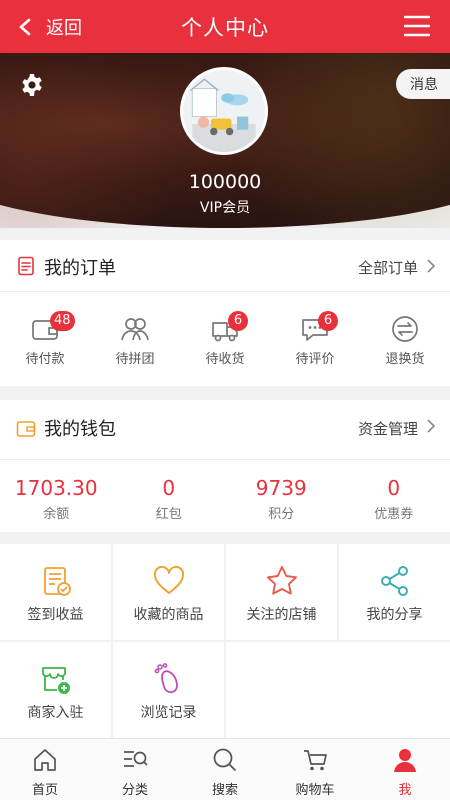 Image resolution: width=450 pixels, height=800 pixels. I want to click on wallet-points: 9739 积分, so click(281, 496).